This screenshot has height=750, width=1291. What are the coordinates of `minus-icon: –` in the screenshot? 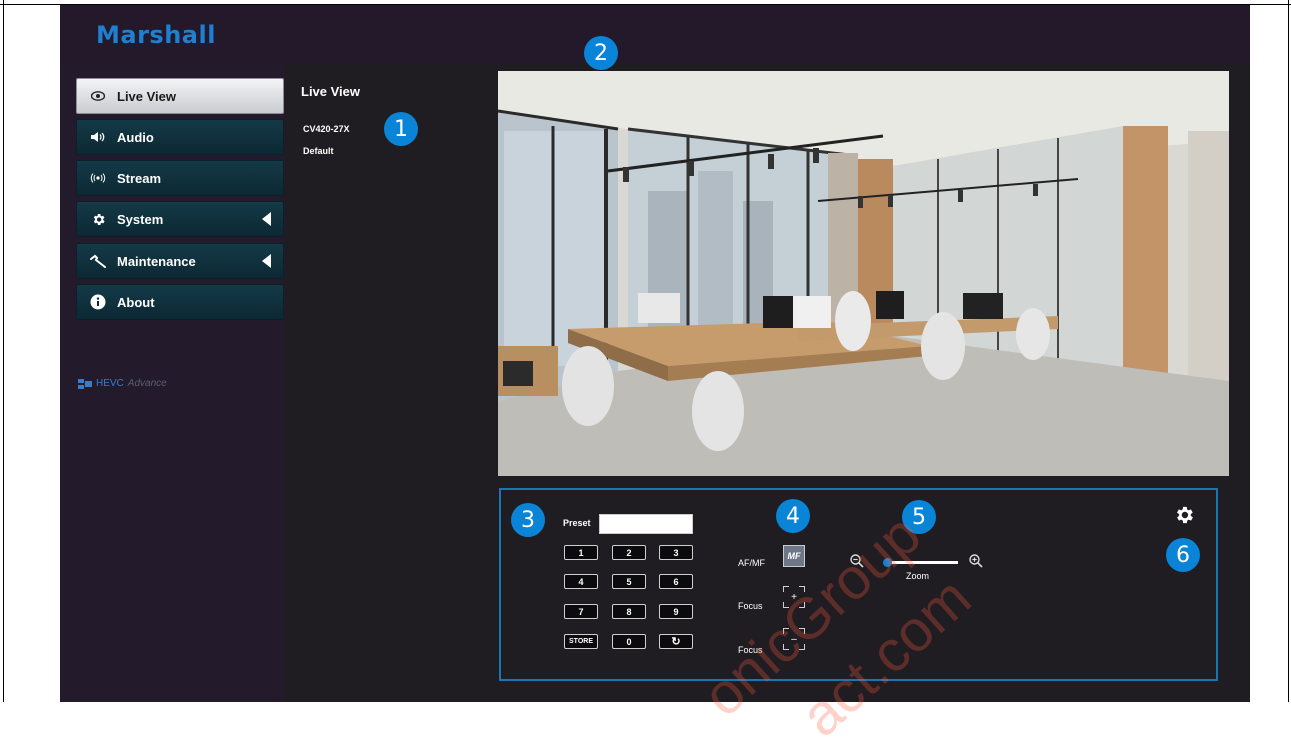 It's located at (794, 639).